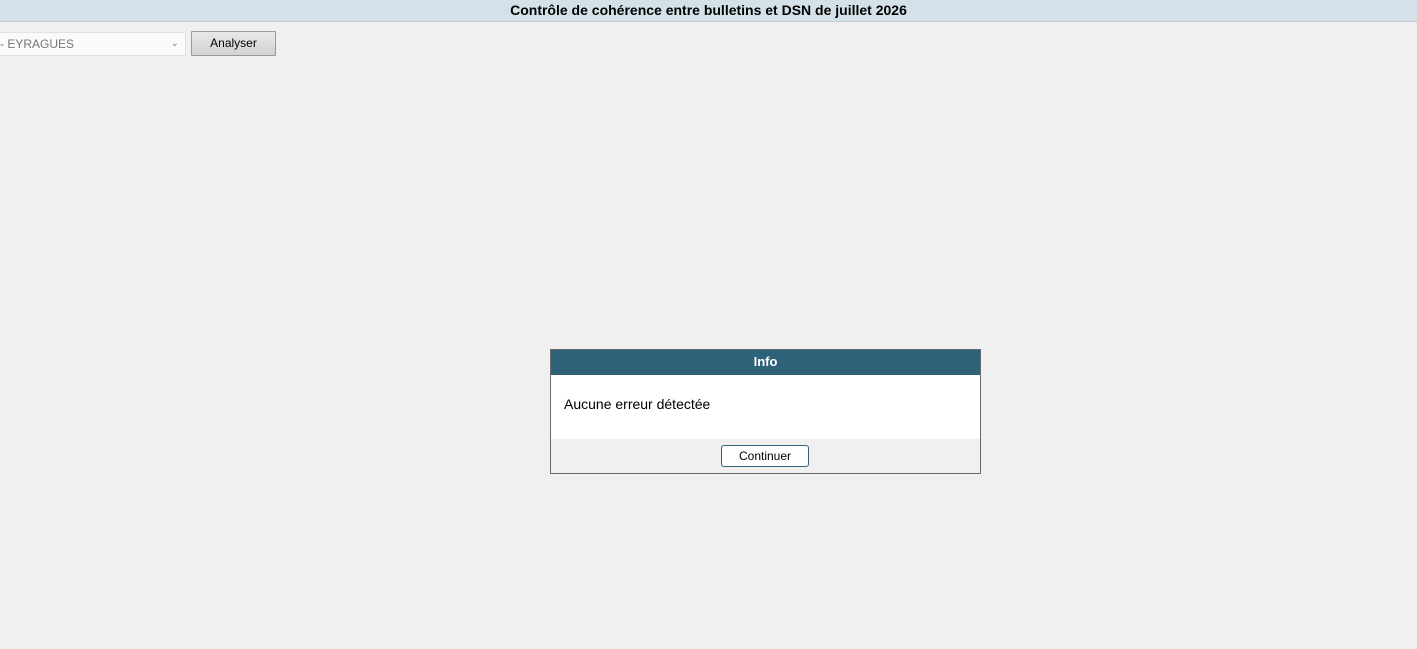  What do you see at coordinates (765, 407) in the screenshot?
I see `dialog-message: Aucune erreur détectée` at bounding box center [765, 407].